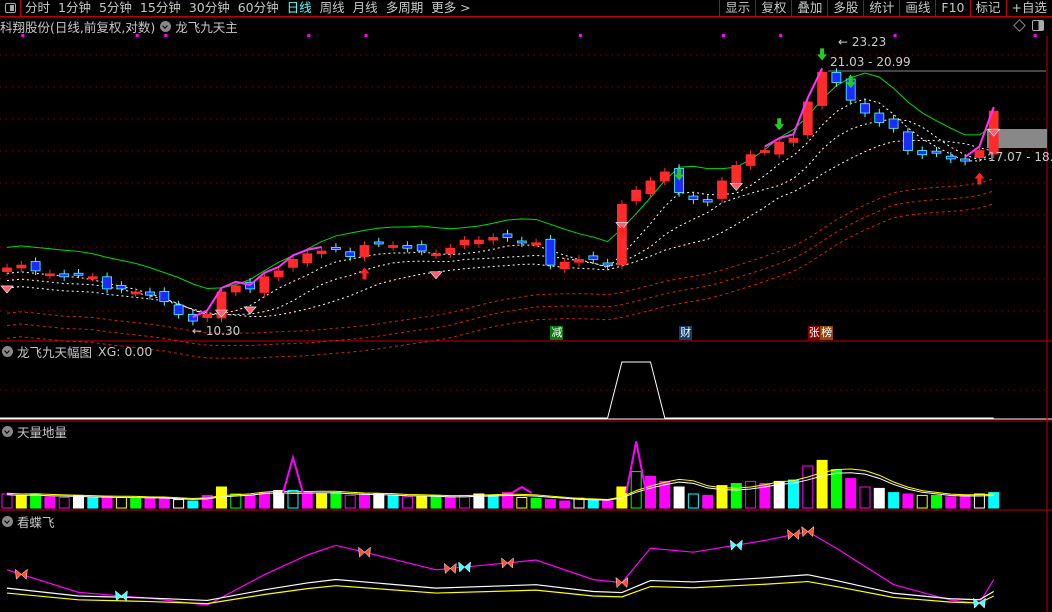  I want to click on panel4-dropdown-icon, so click(7, 521).